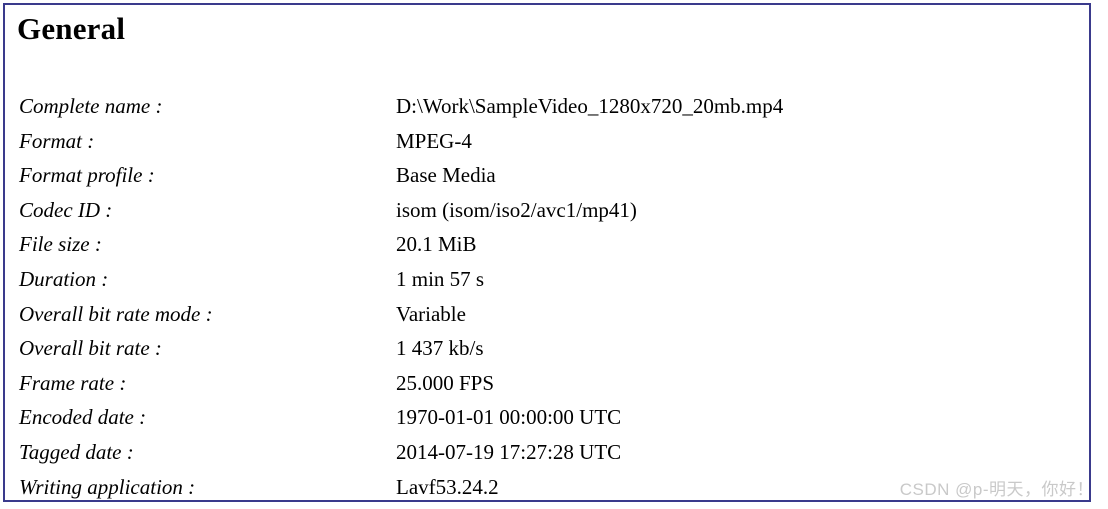  I want to click on property-label: Encoded date :, so click(83, 417).